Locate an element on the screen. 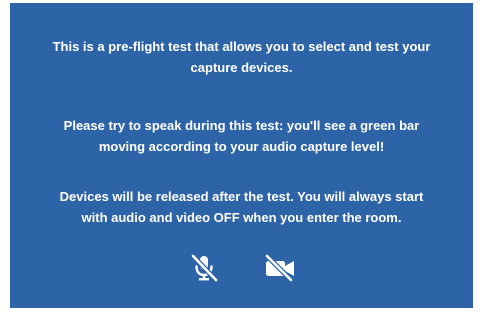 This screenshot has height=312, width=482. camera-toggle-button is located at coordinates (280, 268).